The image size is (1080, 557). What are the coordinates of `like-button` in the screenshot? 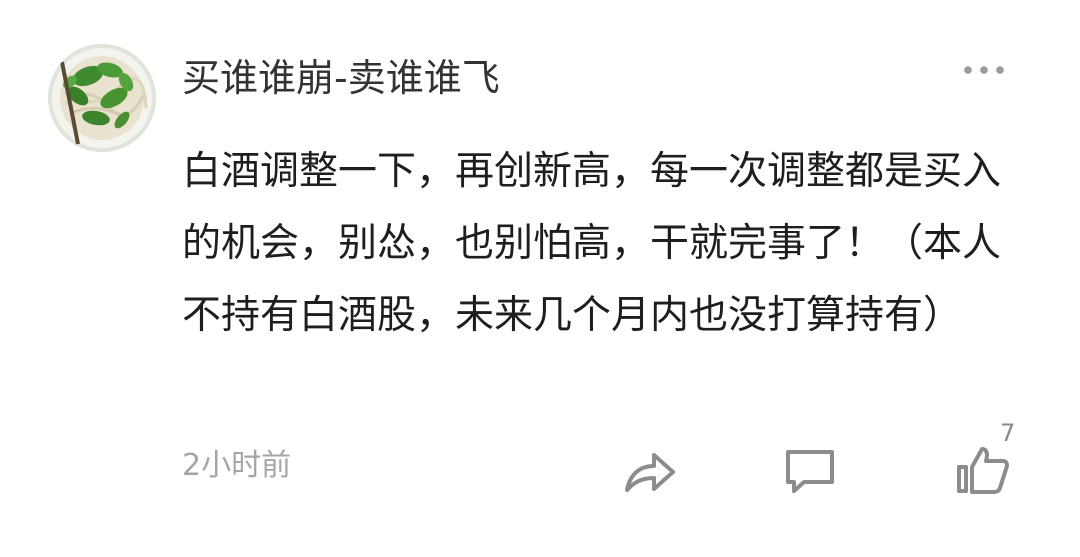 It's located at (982, 470).